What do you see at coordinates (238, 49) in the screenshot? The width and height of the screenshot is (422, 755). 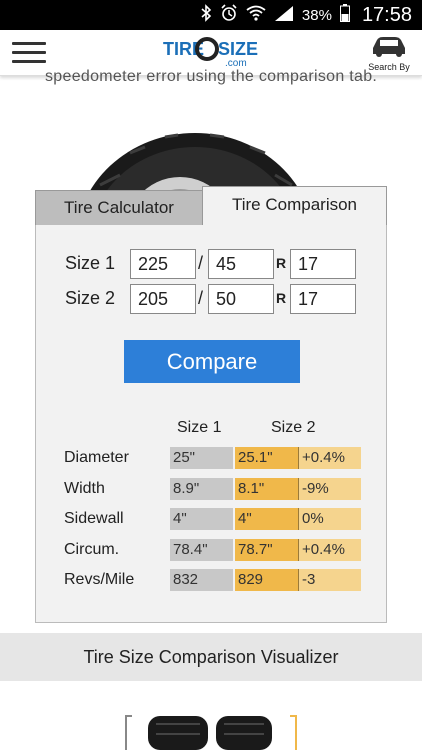 I see `svg-text: SIZE` at bounding box center [238, 49].